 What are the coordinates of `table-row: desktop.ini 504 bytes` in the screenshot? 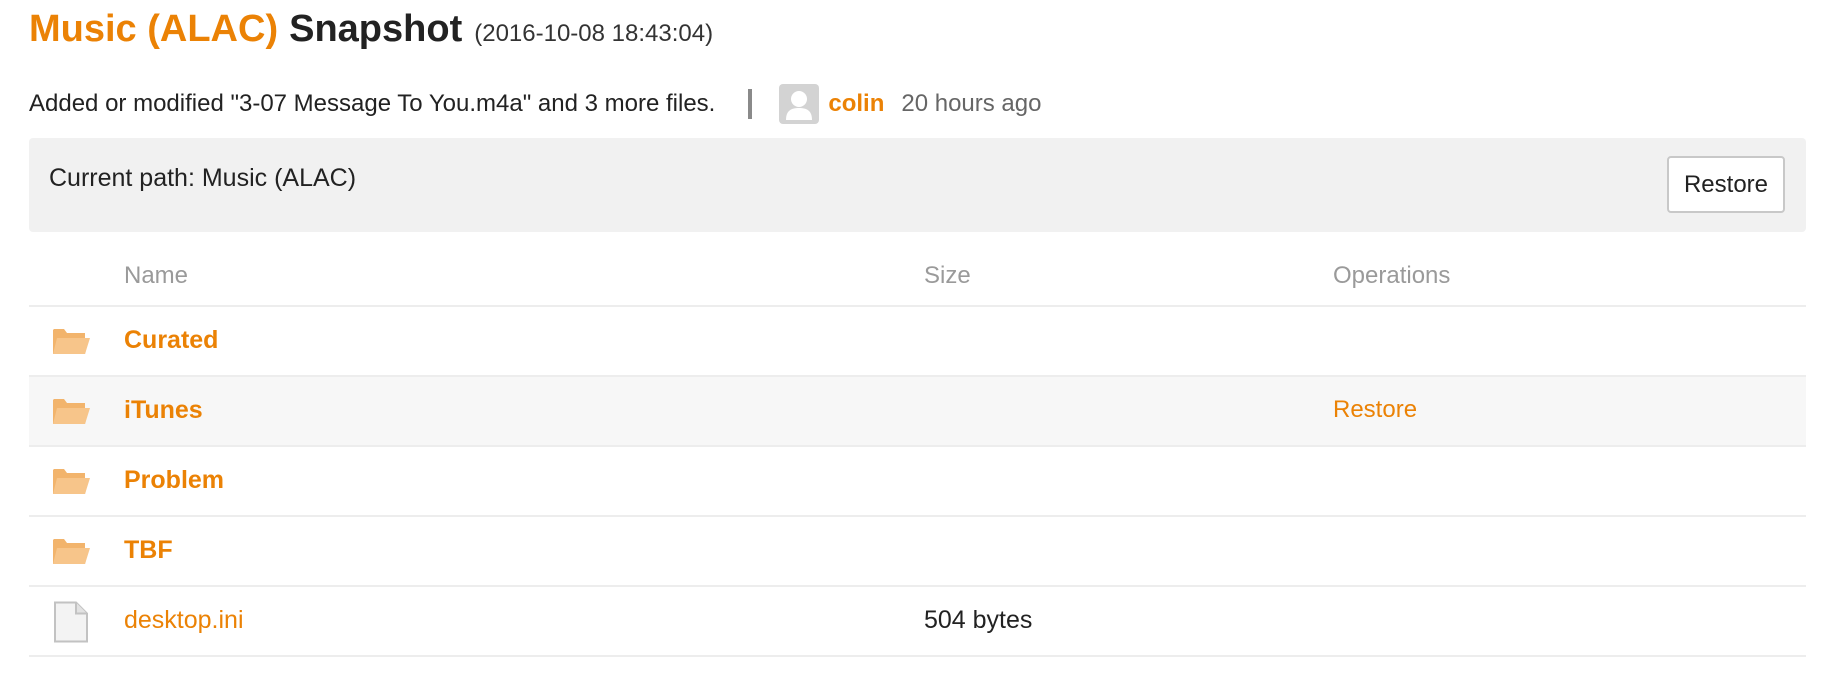 It's located at (917, 622).